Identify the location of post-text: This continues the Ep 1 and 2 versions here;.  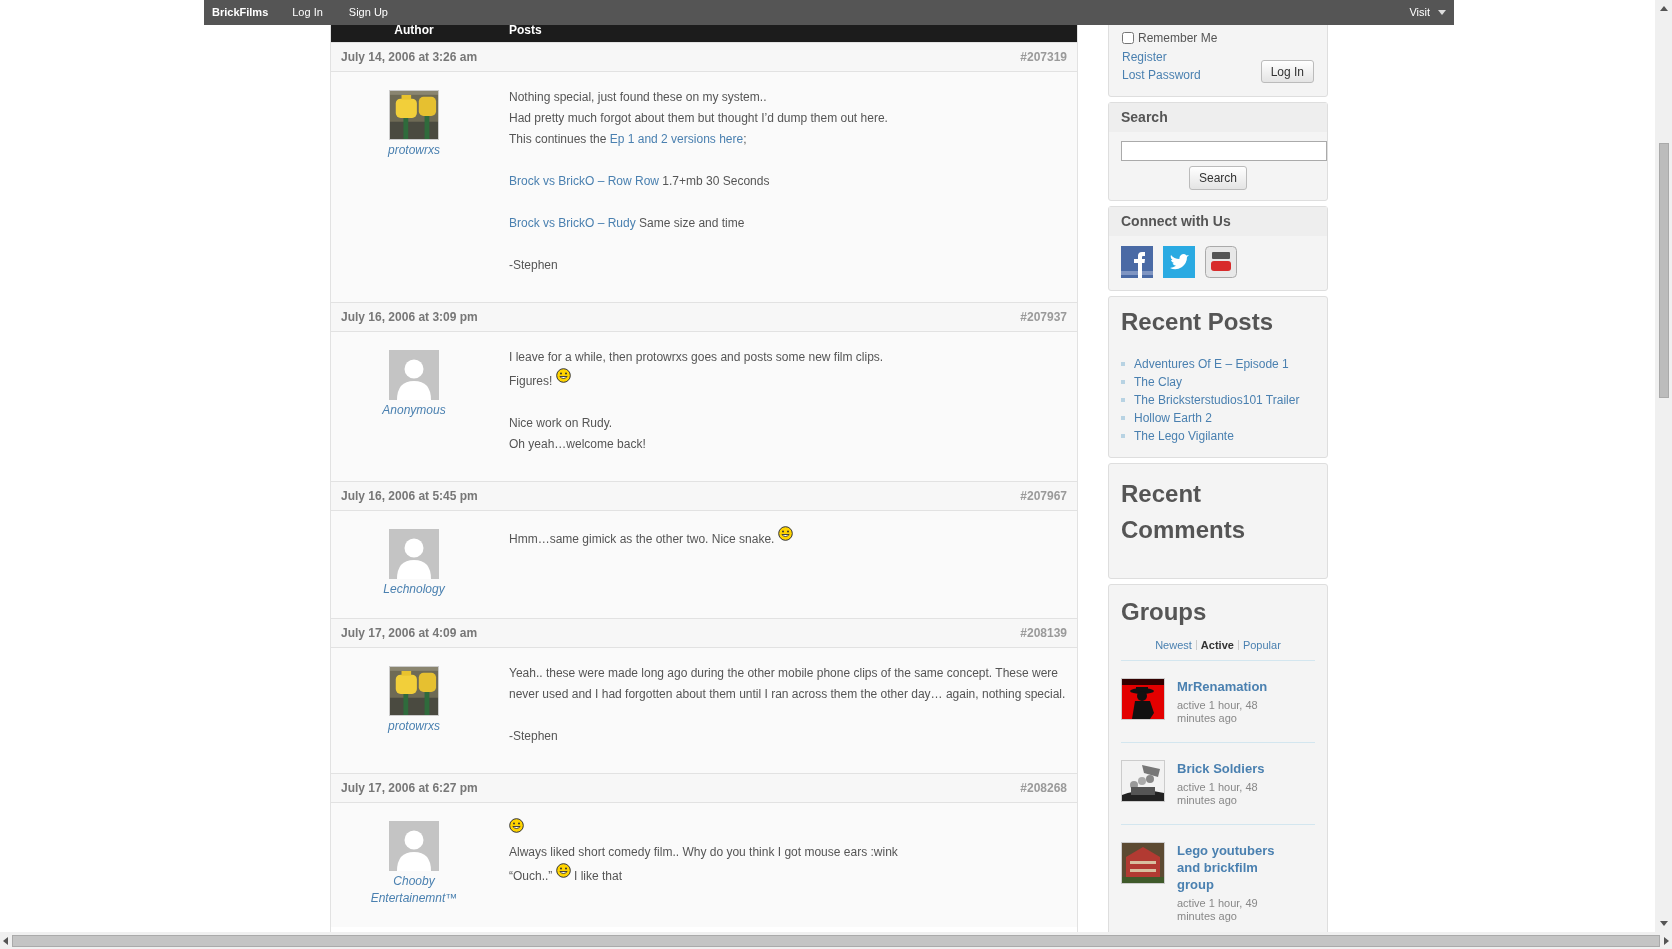
(628, 139).